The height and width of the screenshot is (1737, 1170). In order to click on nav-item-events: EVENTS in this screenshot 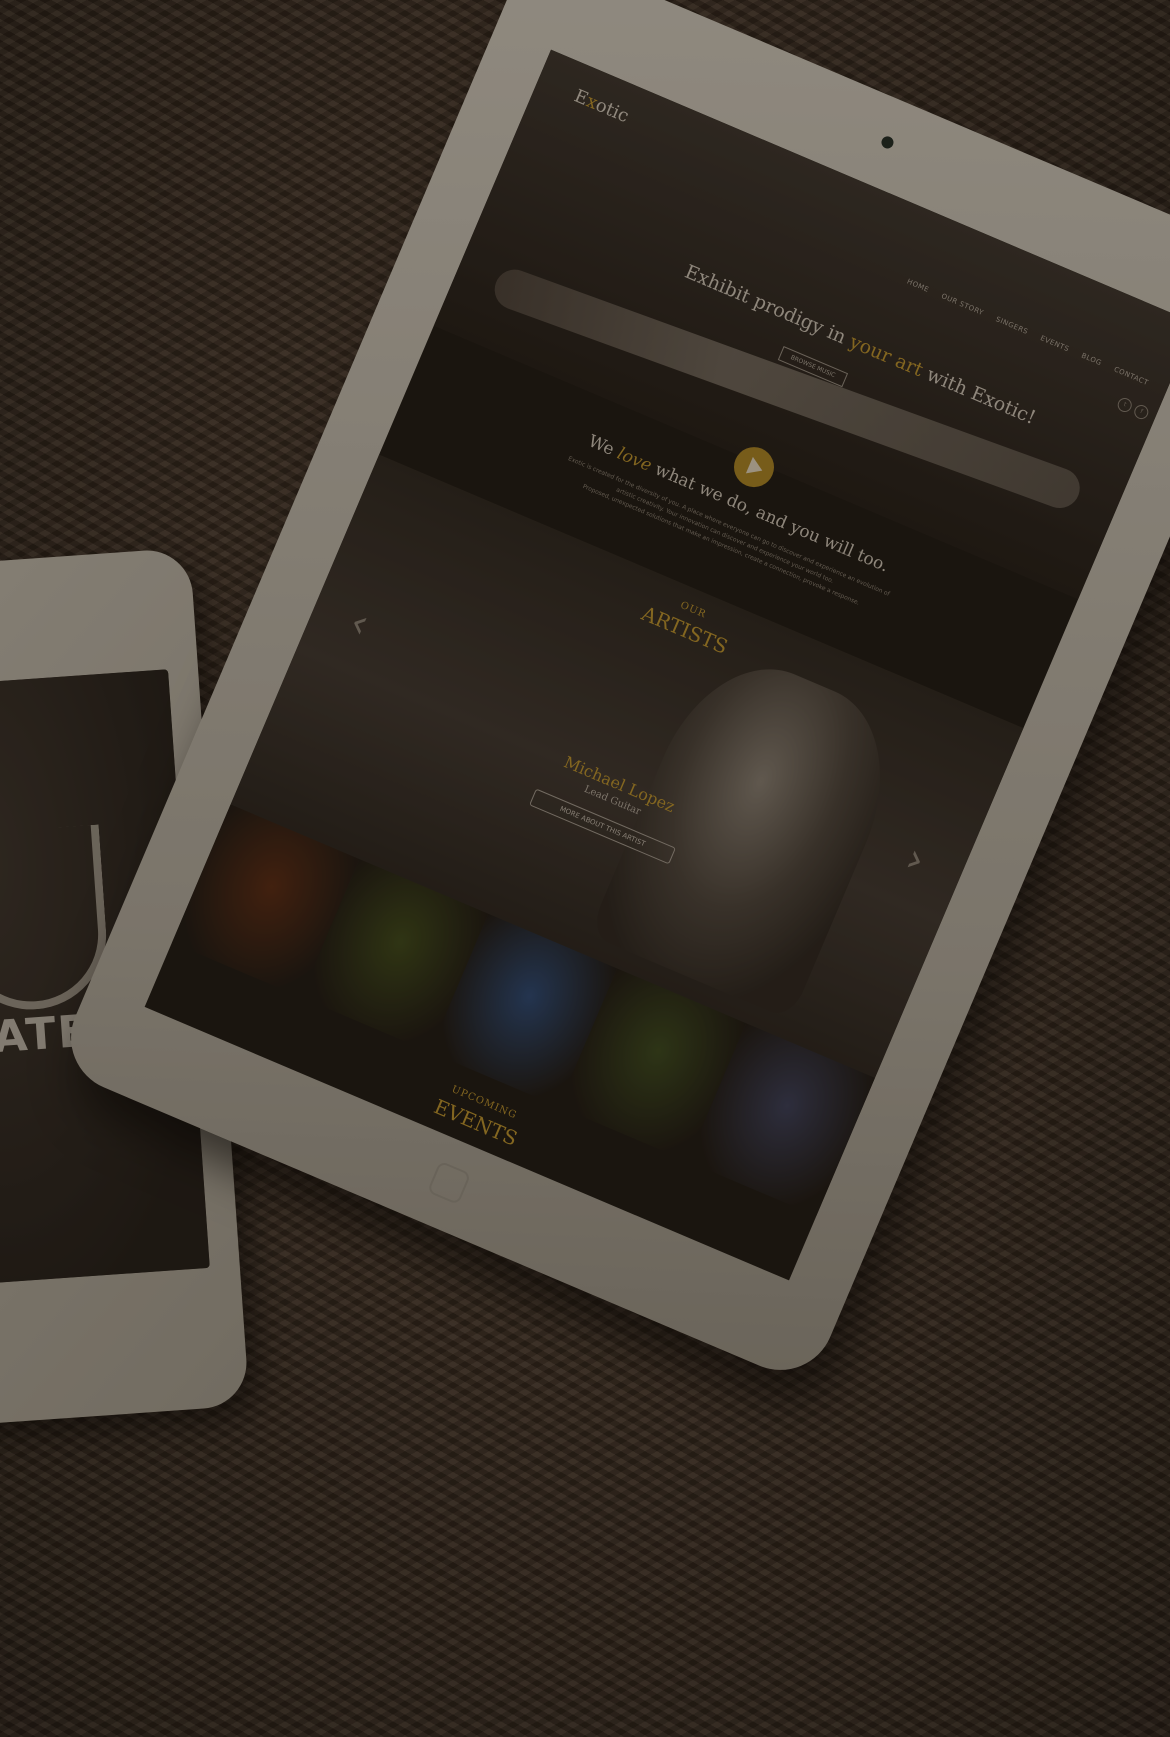, I will do `click(1054, 343)`.